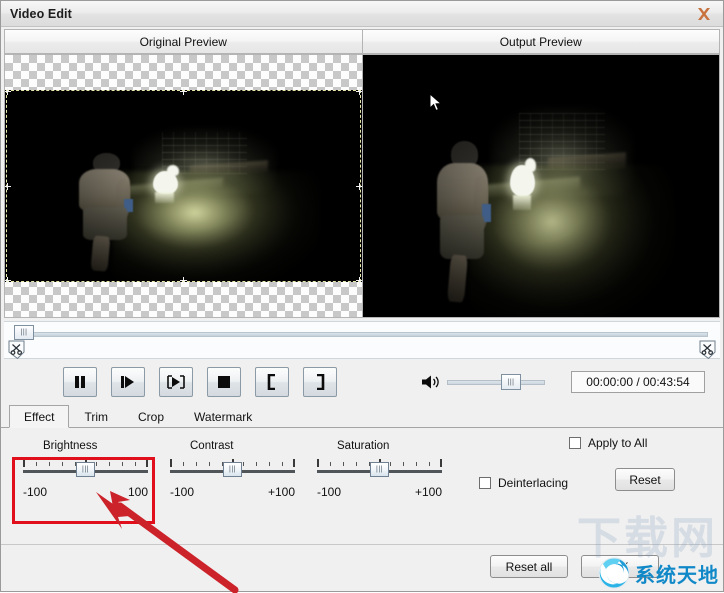 This screenshot has height=593, width=724. What do you see at coordinates (70, 446) in the screenshot?
I see `brightness-label: Brightness` at bounding box center [70, 446].